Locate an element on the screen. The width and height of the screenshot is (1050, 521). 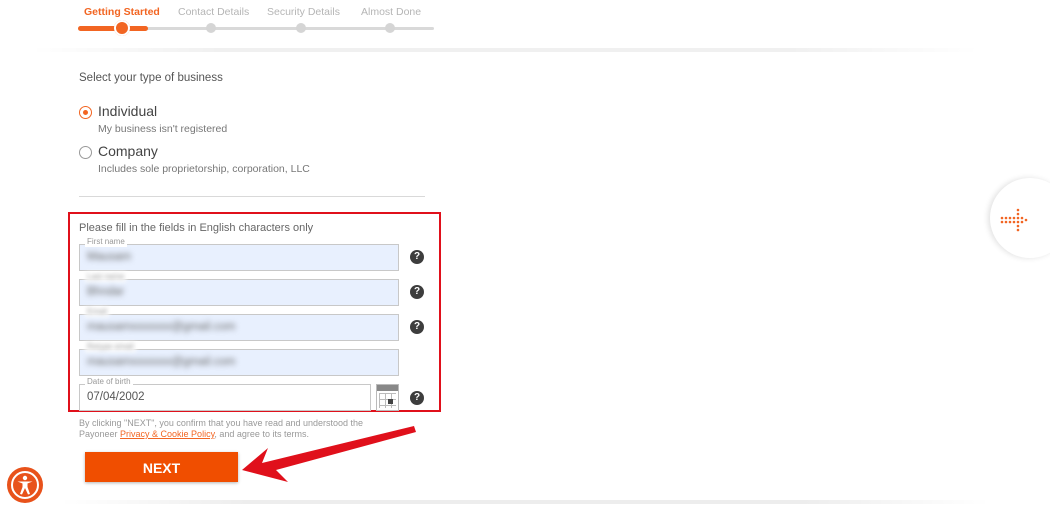
annotation-arrow-icon is located at coordinates (329, 454).